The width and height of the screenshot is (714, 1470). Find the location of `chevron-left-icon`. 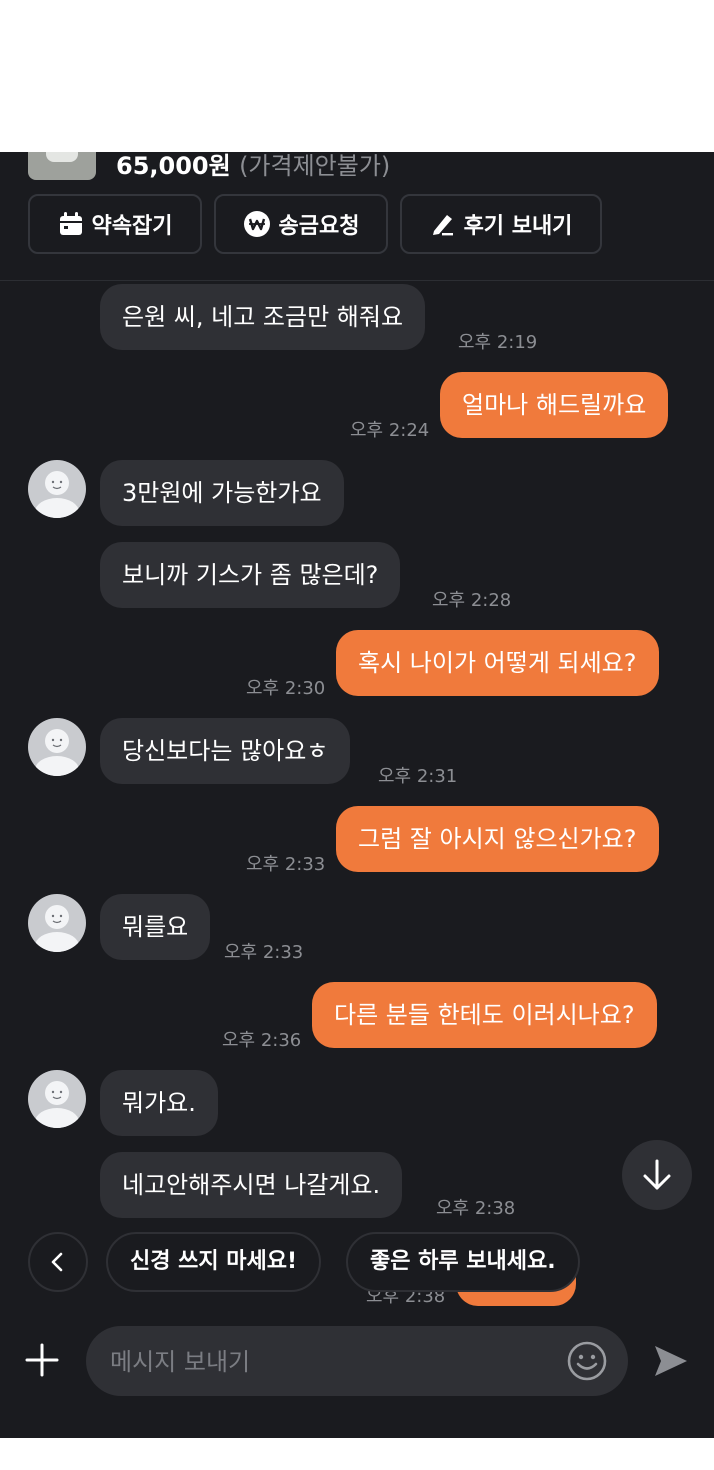

chevron-left-icon is located at coordinates (57, 1262).